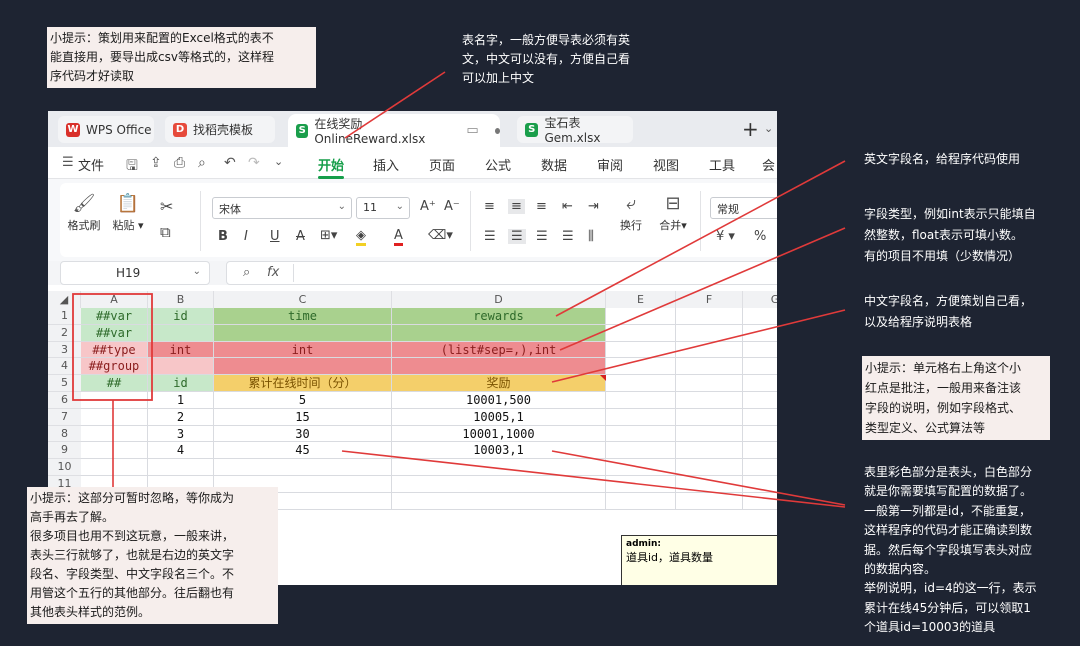 This screenshot has width=1080, height=646. I want to click on cell-b5: id, so click(181, 383).